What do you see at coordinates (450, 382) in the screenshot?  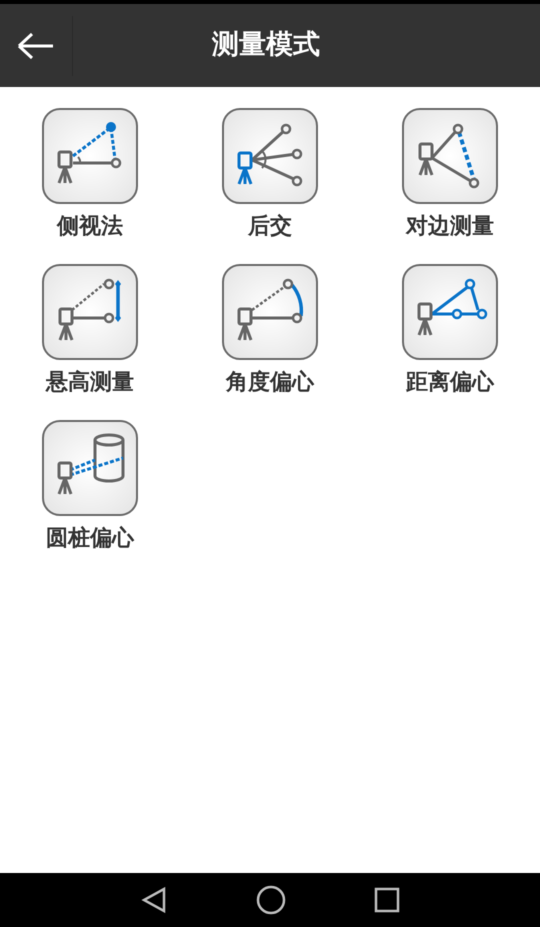 I see `mode-label: 距离偏心` at bounding box center [450, 382].